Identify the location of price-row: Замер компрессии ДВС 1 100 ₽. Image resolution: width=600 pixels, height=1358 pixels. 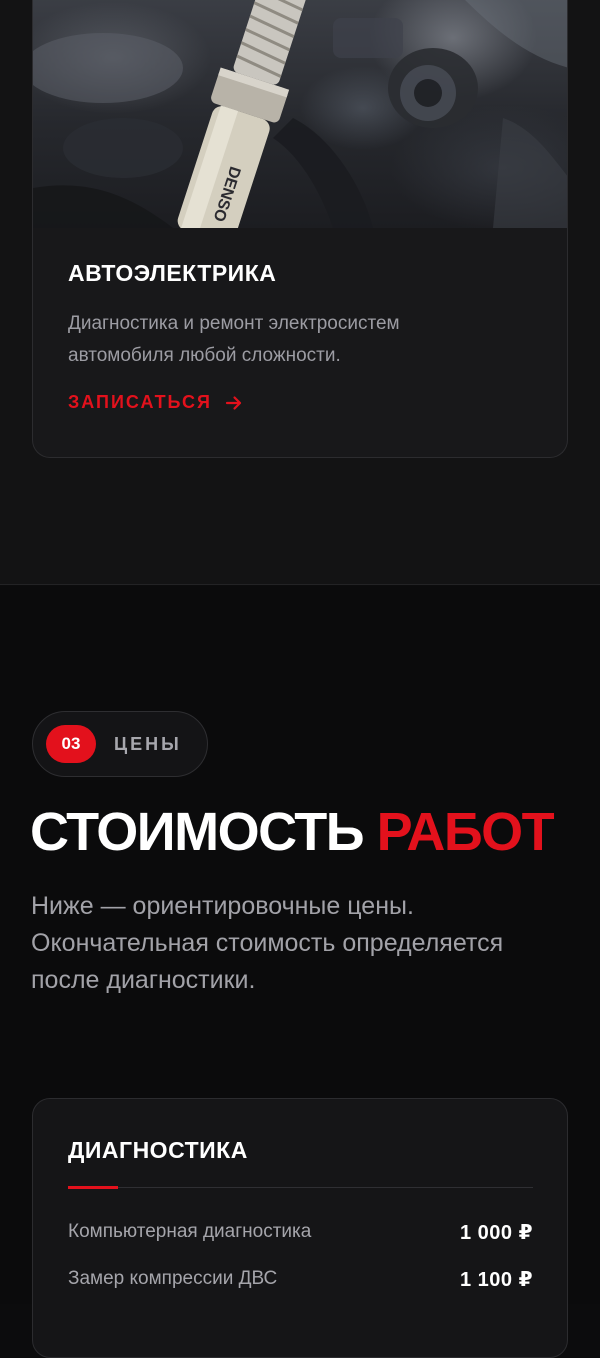
(300, 1279).